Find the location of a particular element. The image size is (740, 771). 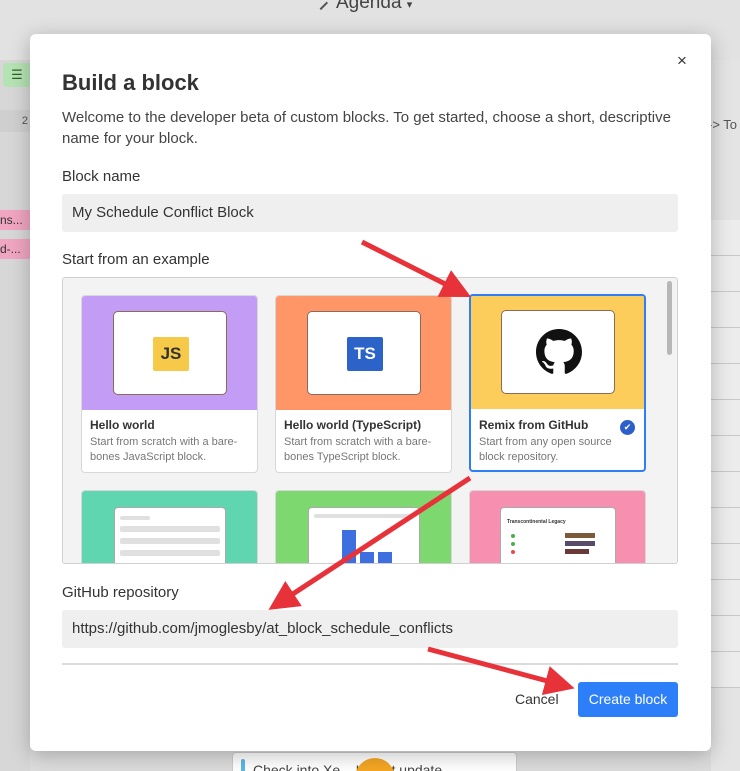

block-name-label: Block name is located at coordinates (101, 176).